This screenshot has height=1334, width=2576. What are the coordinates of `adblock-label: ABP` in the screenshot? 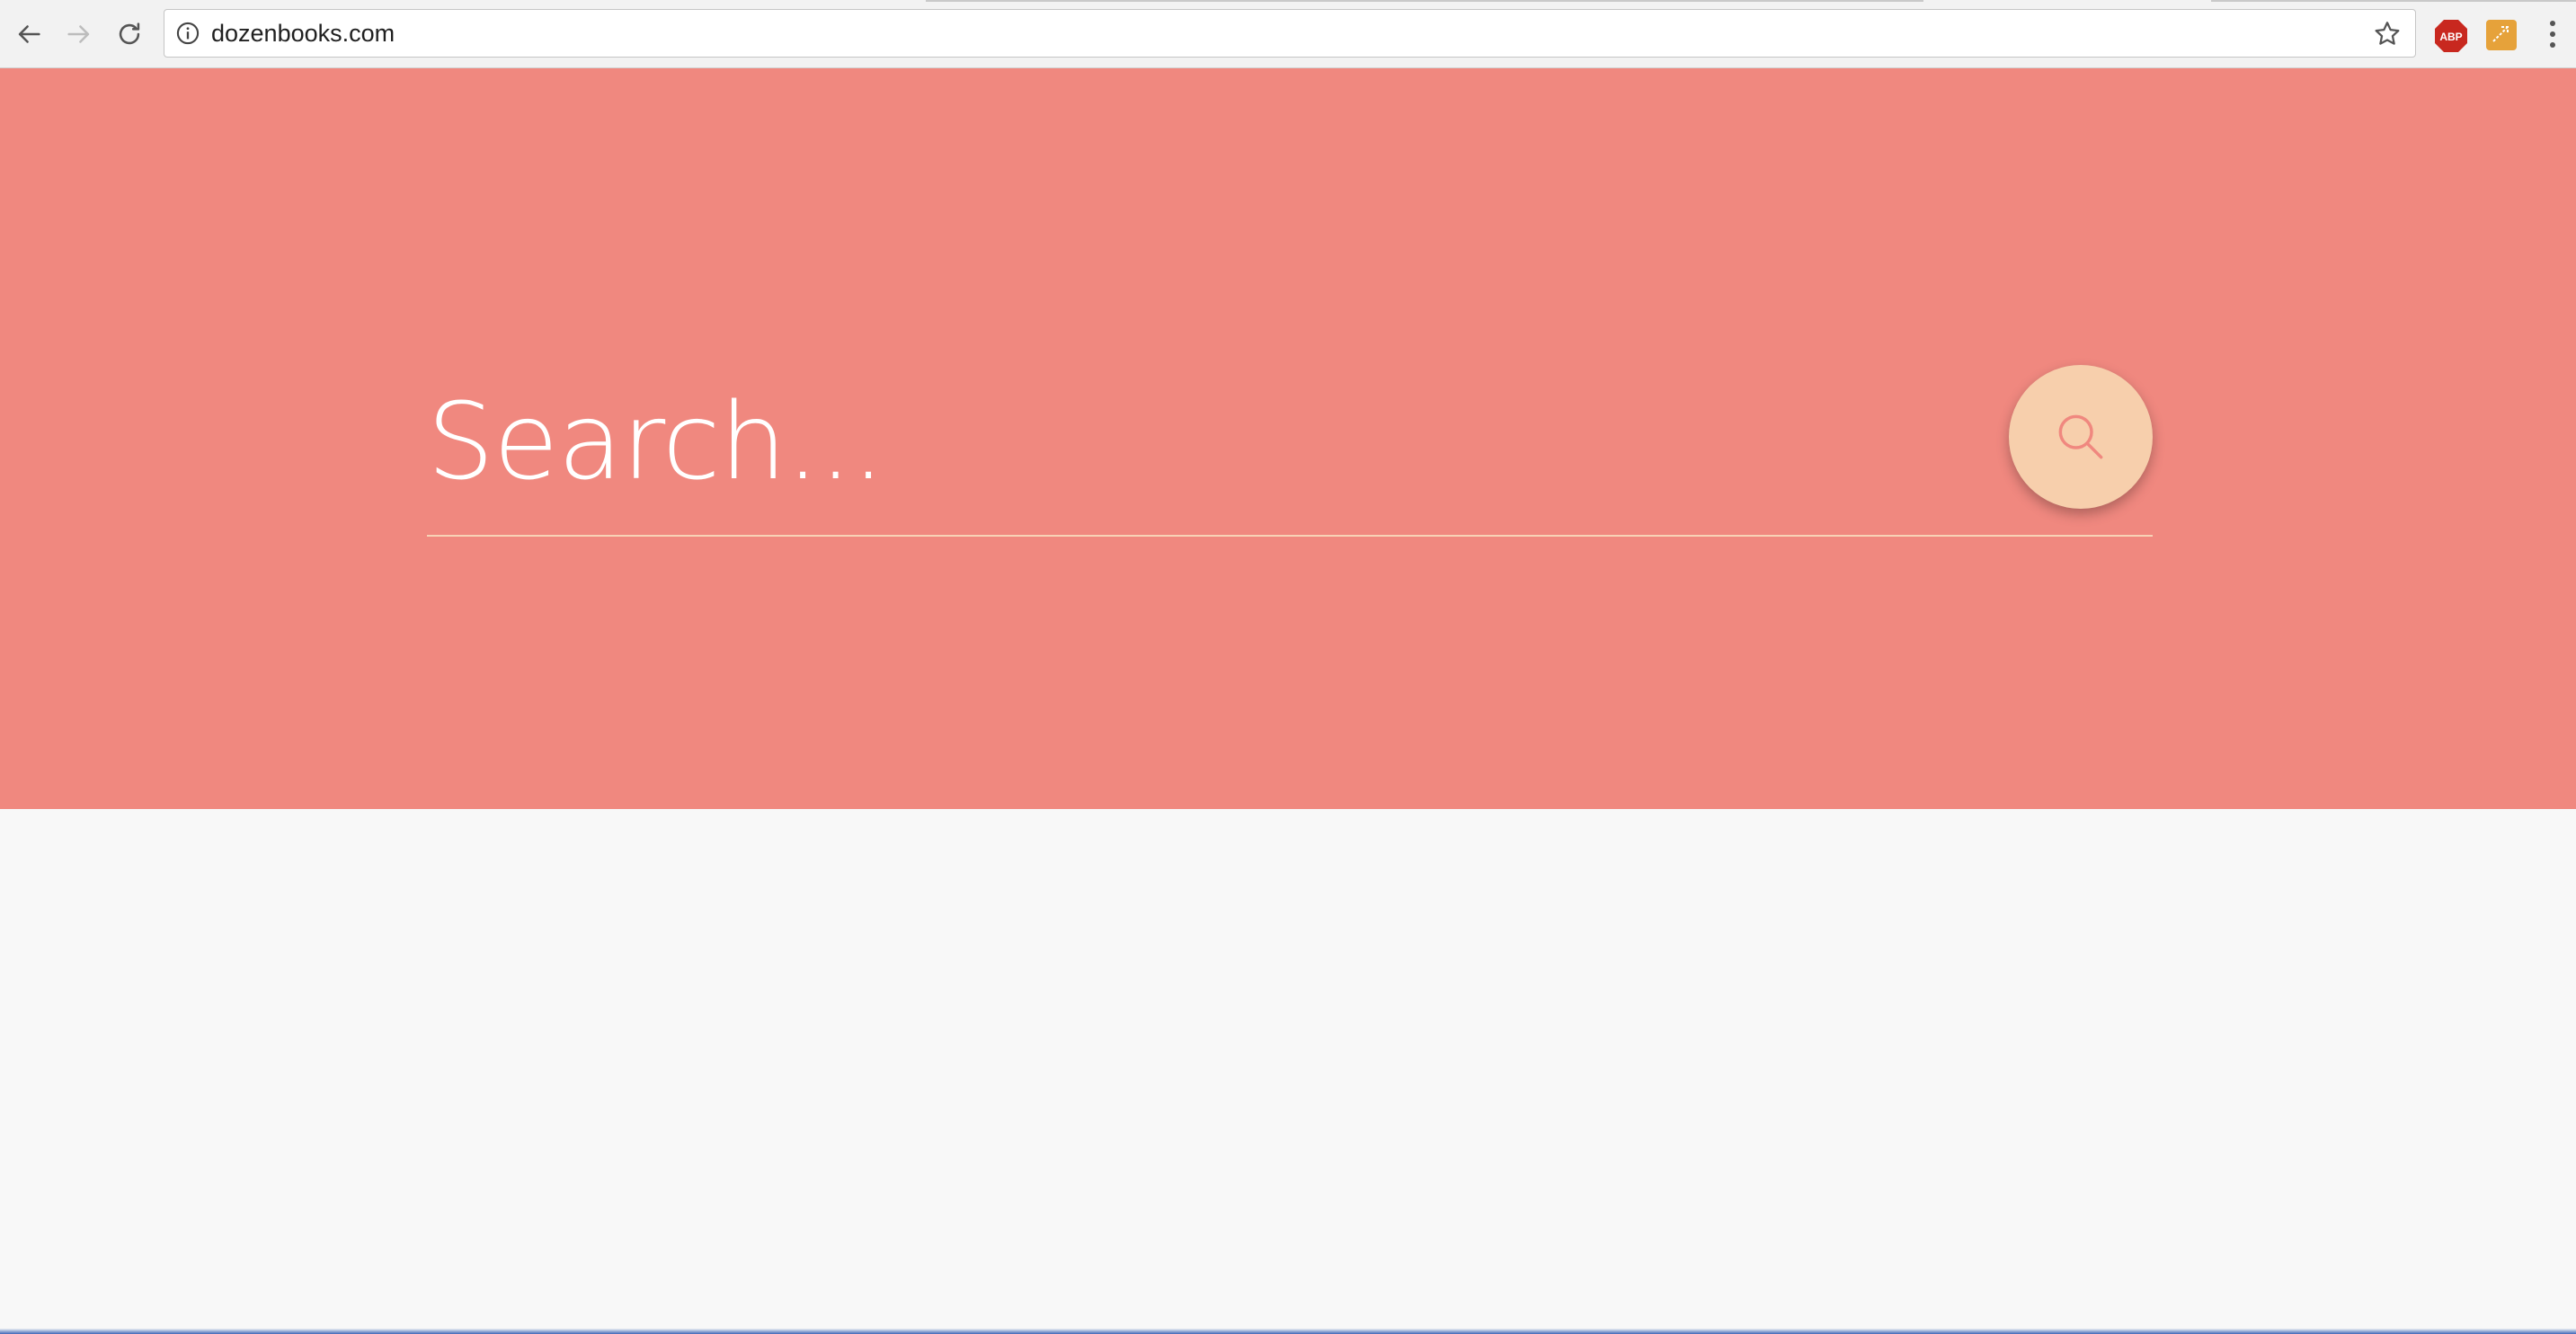 It's located at (2450, 37).